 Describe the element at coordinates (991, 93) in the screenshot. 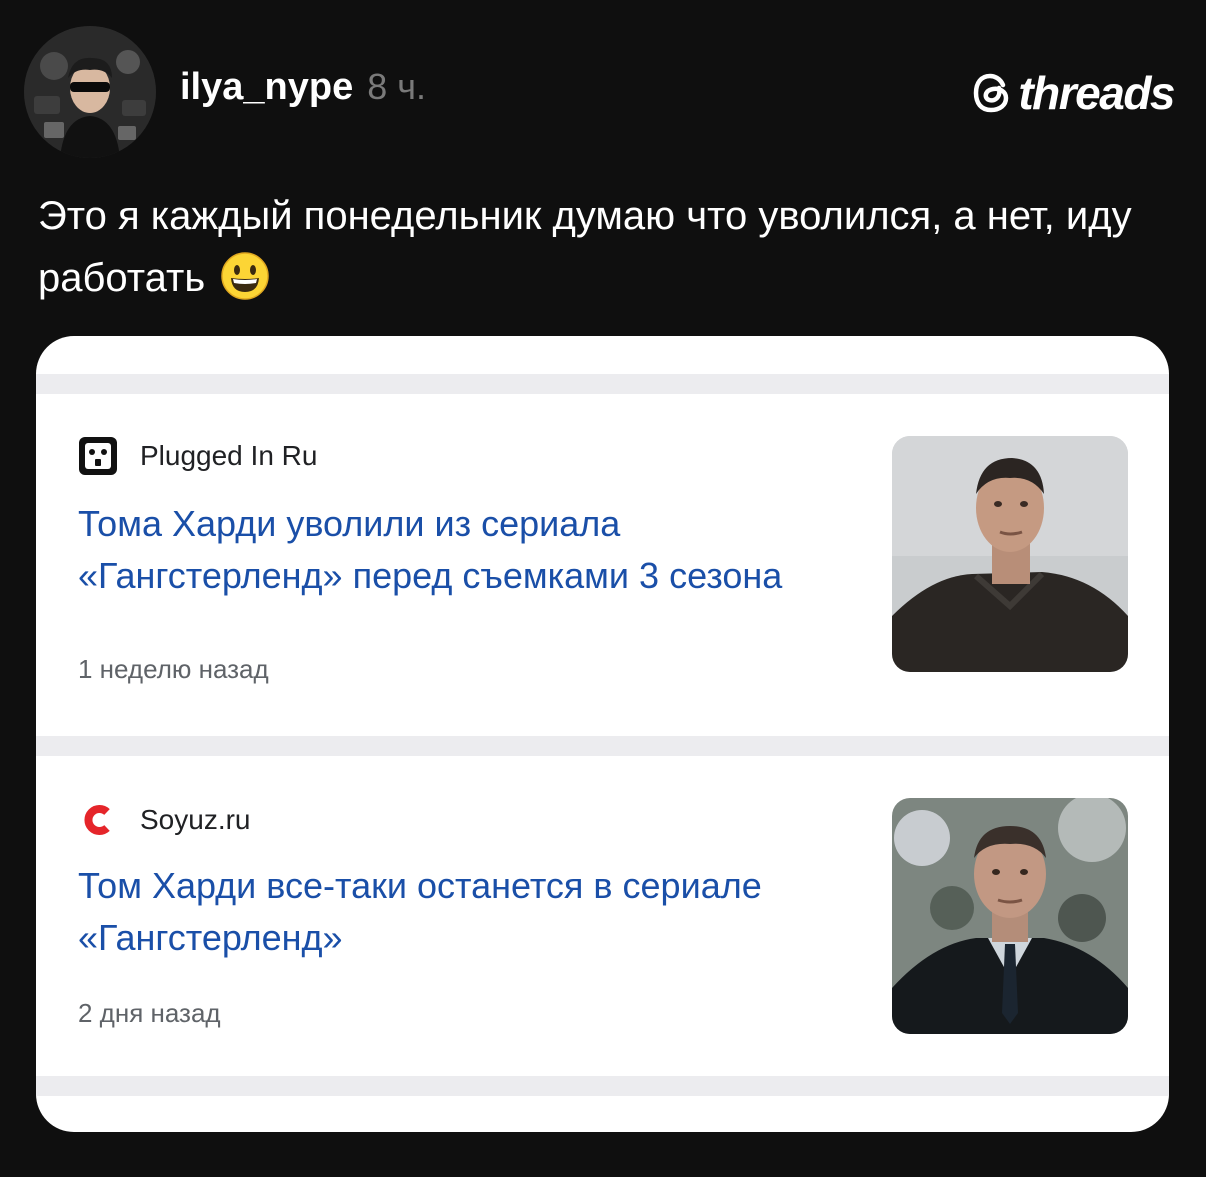

I see `threads-logo-icon` at that location.